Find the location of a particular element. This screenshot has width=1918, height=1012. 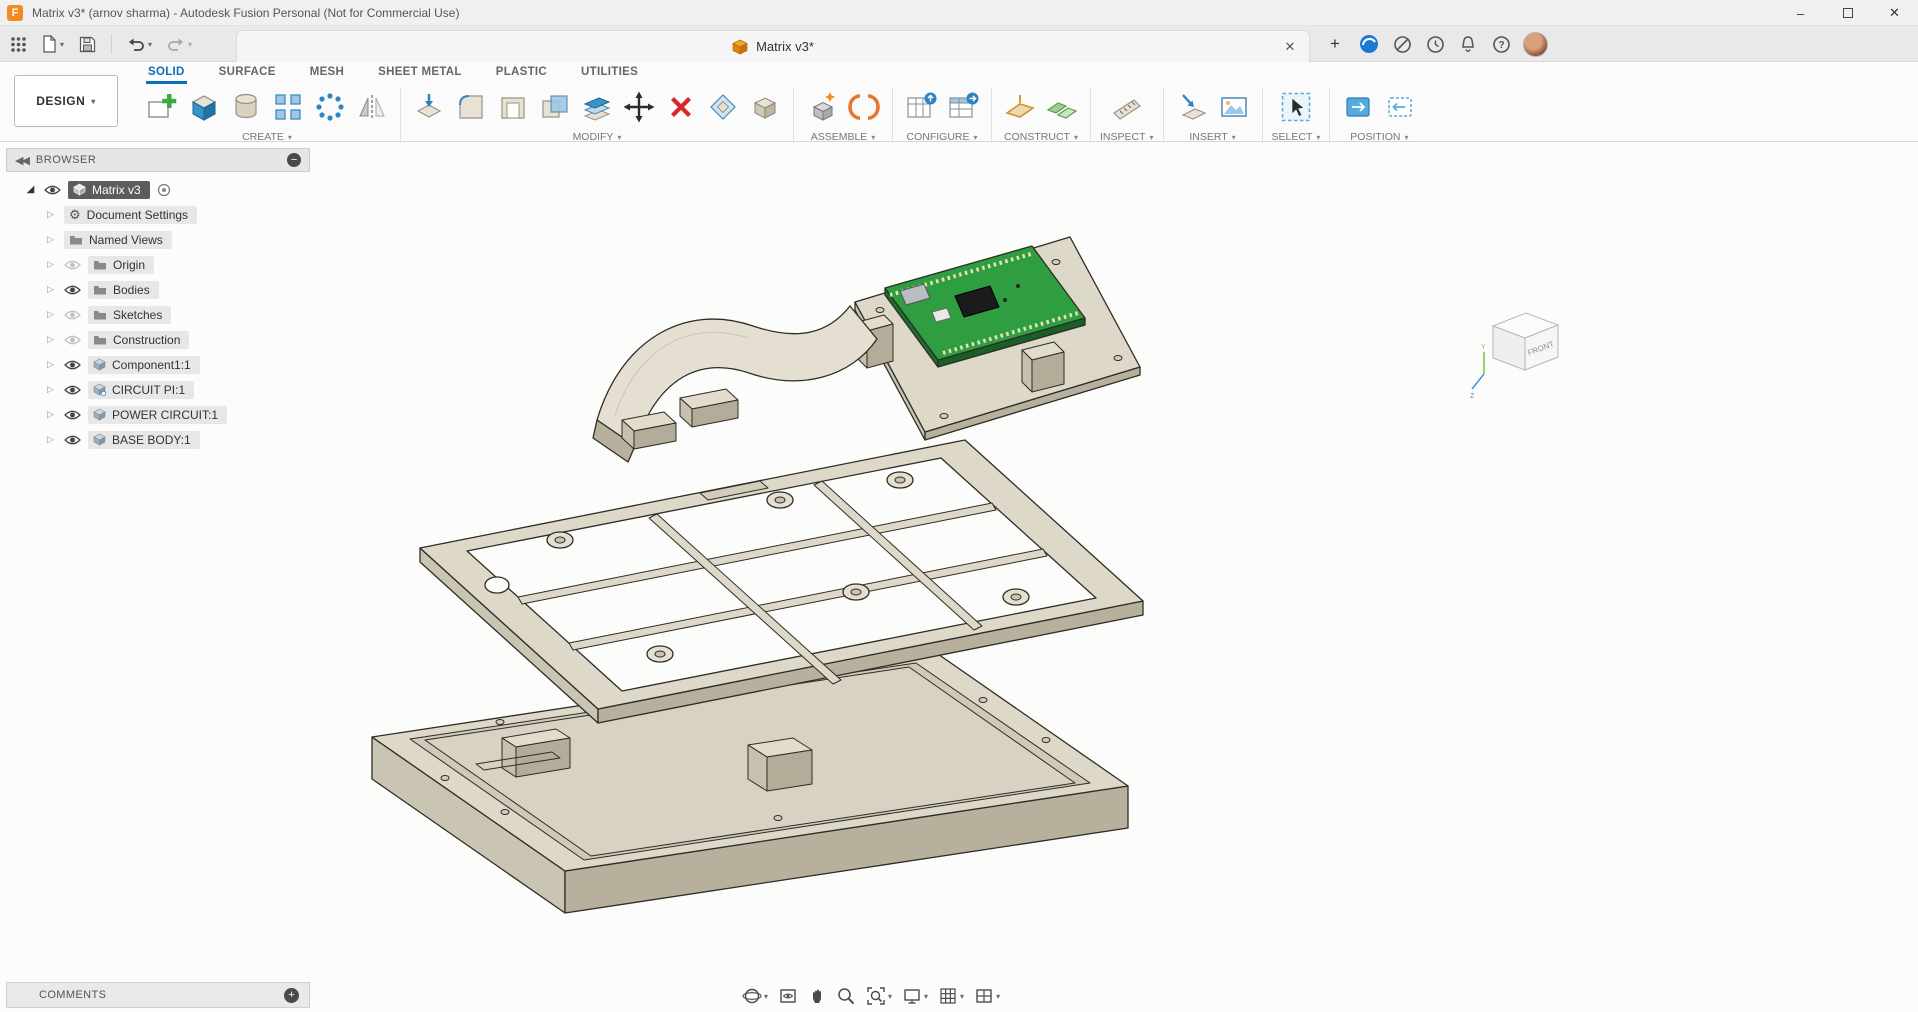

grid-snaps-button: ▾ is located at coordinates (951, 996).